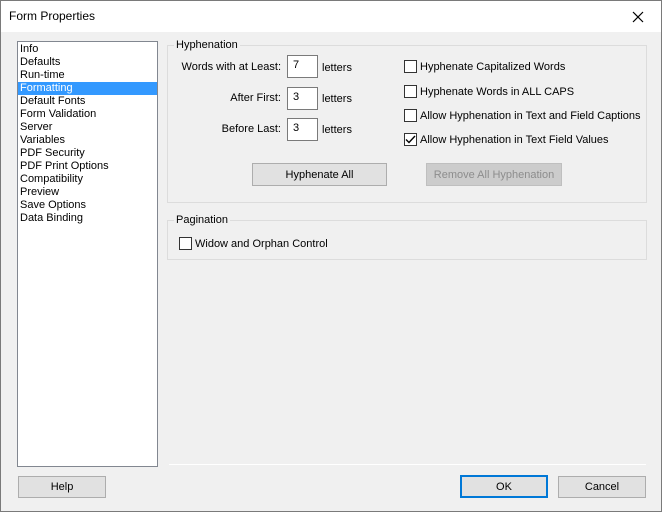 Image resolution: width=662 pixels, height=512 pixels. What do you see at coordinates (251, 129) in the screenshot?
I see `before-last-label: Before Last:` at bounding box center [251, 129].